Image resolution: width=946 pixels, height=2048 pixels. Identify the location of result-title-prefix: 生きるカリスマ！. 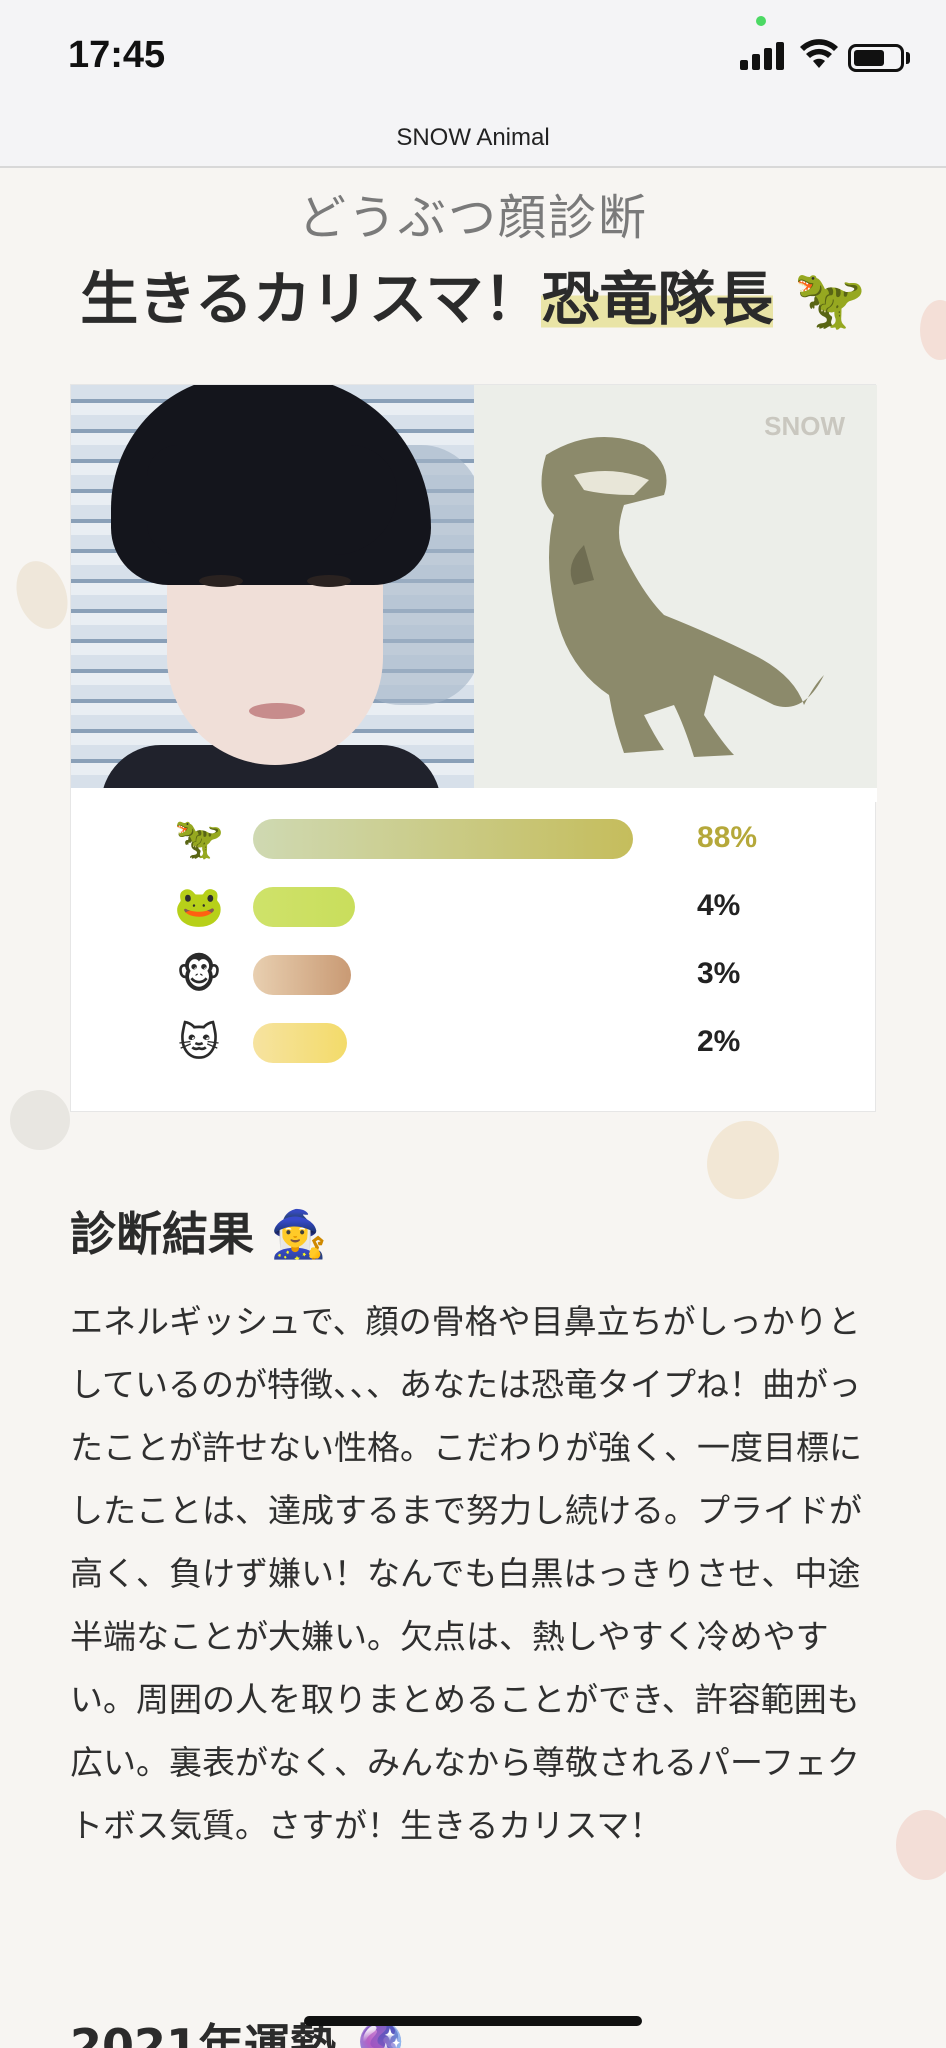
(311, 299).